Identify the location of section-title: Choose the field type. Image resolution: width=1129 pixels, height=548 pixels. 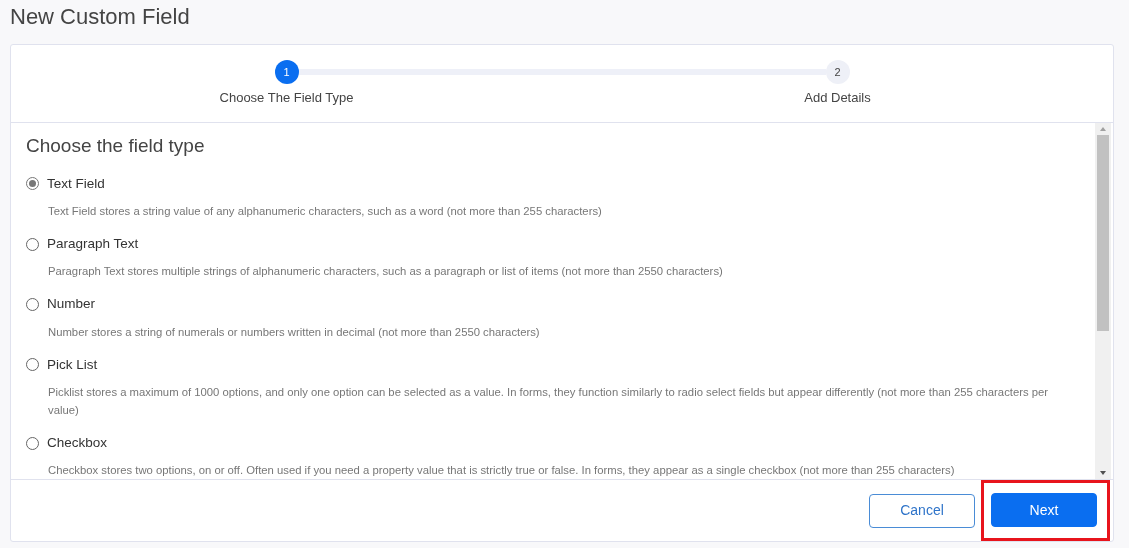
(116, 146).